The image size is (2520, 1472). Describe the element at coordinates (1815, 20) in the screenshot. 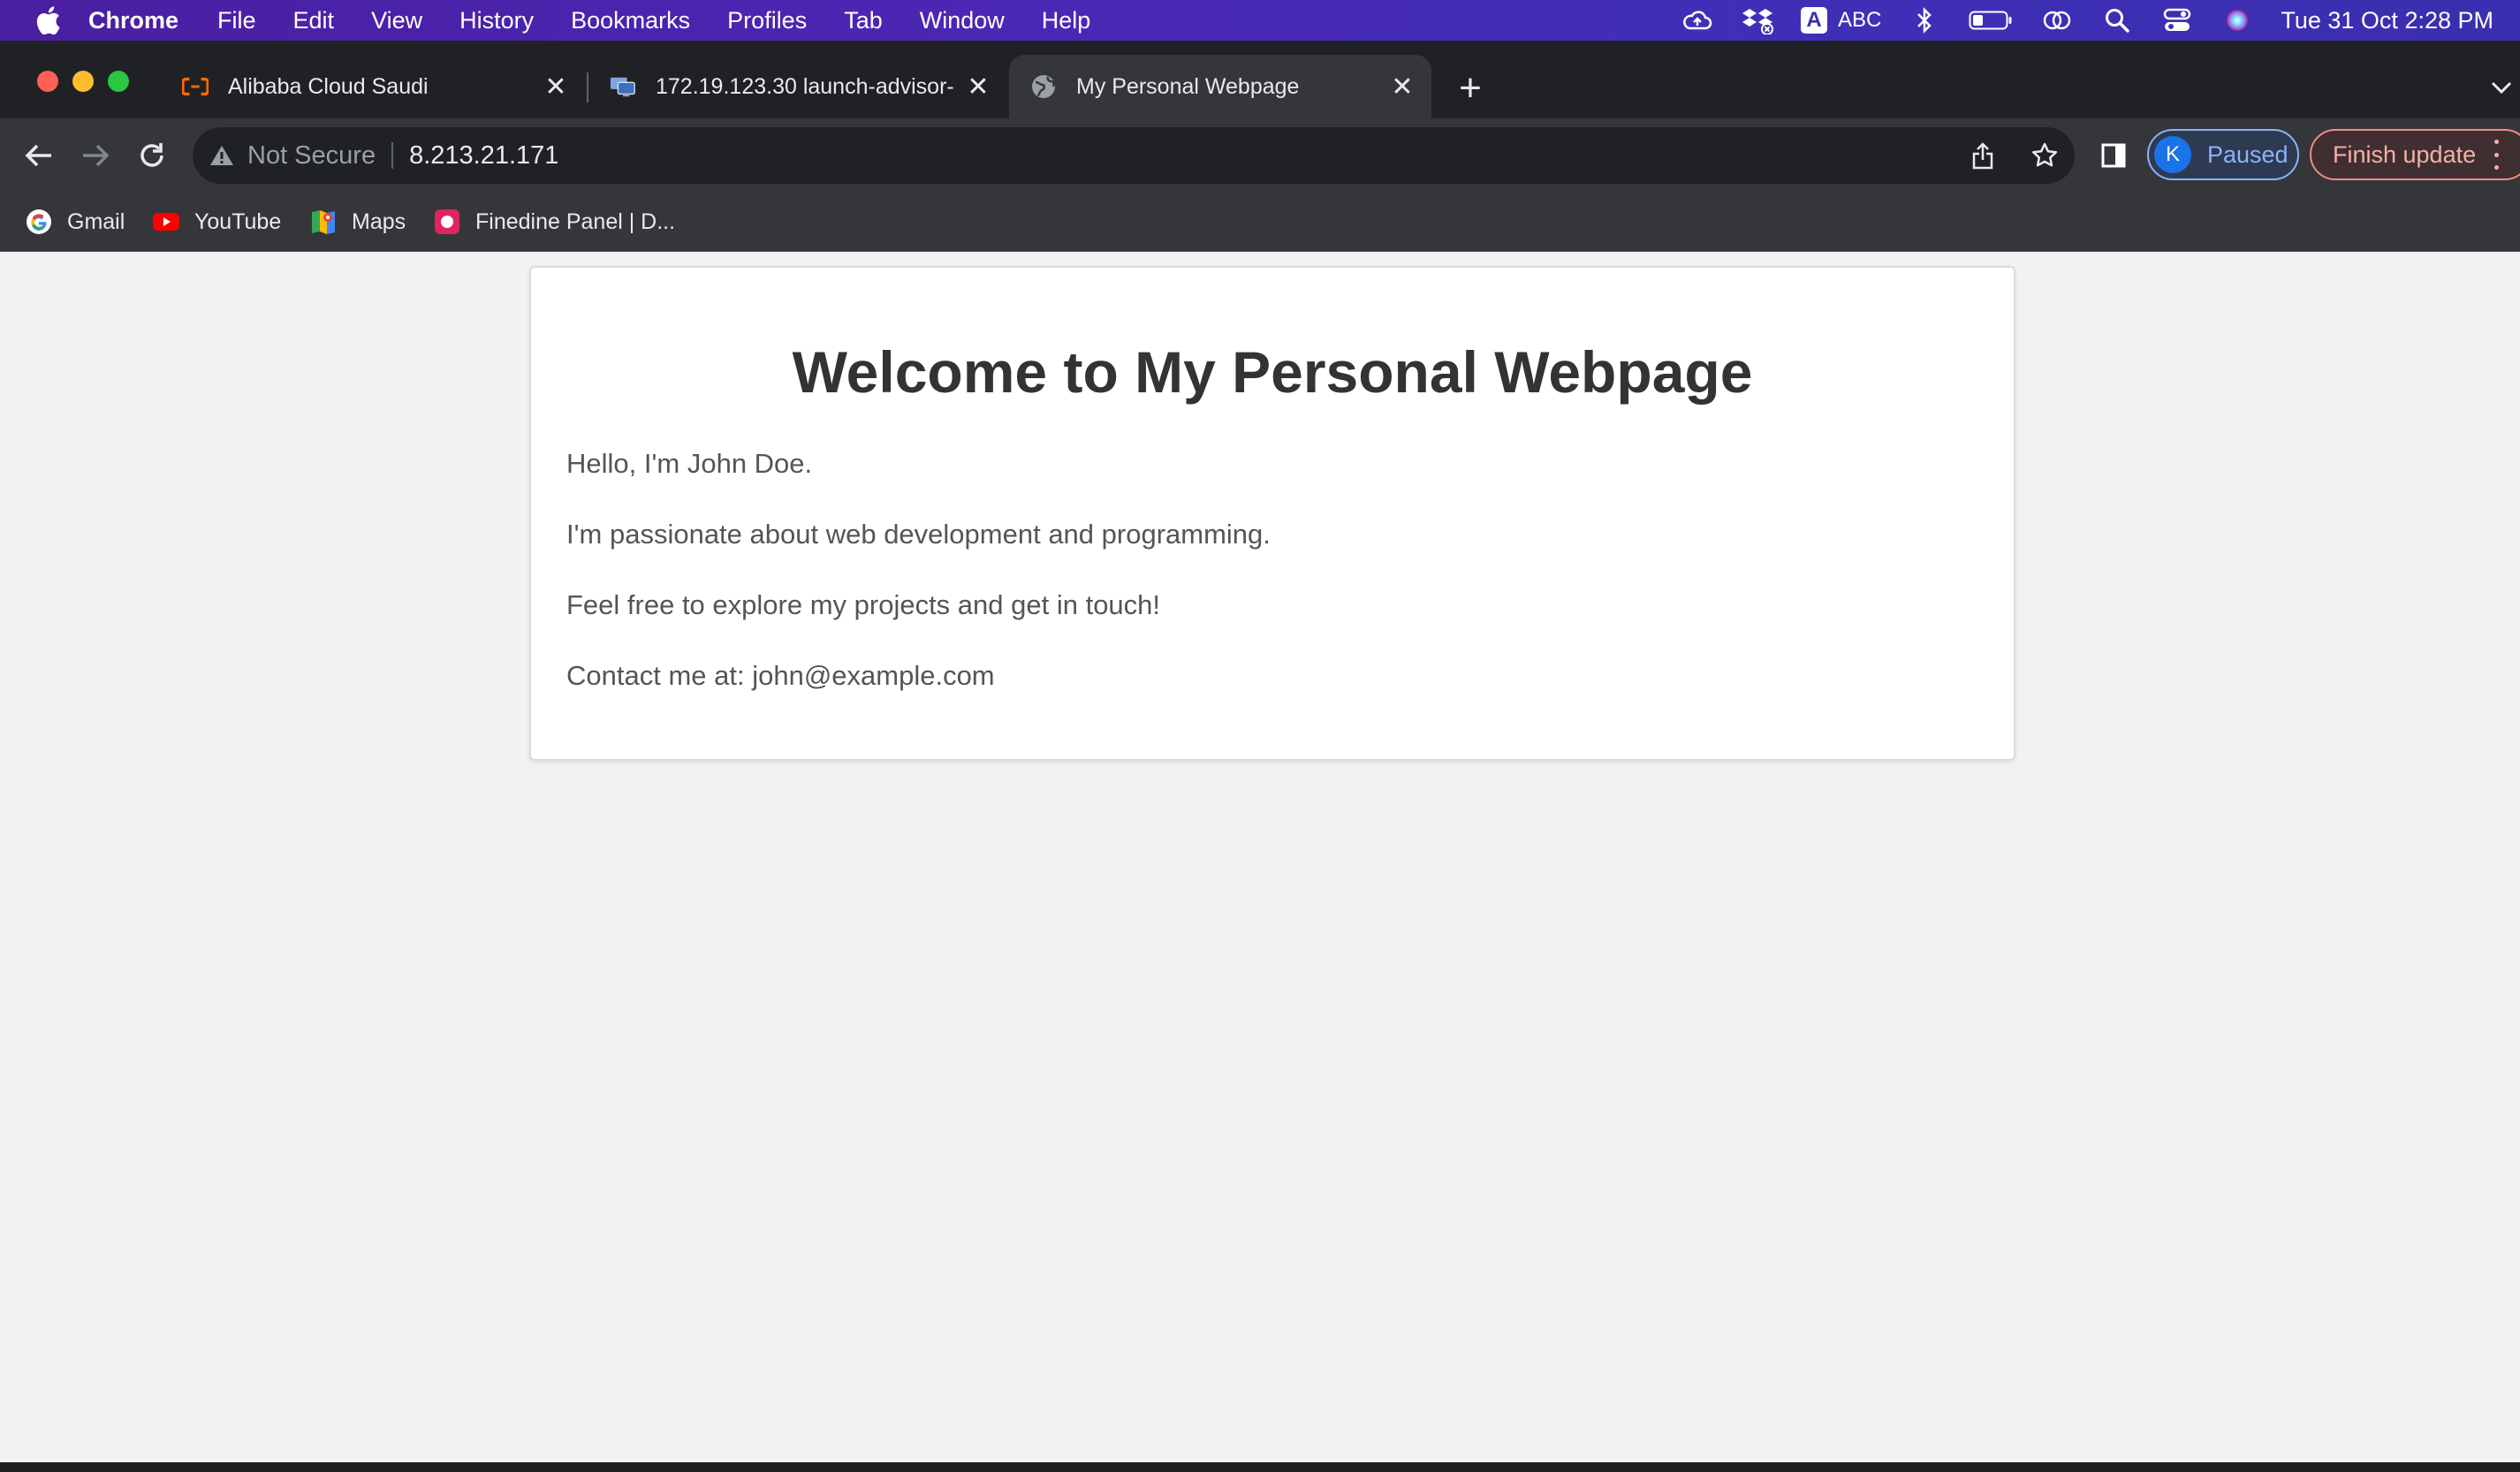

I see `input-source-icon: A` at that location.